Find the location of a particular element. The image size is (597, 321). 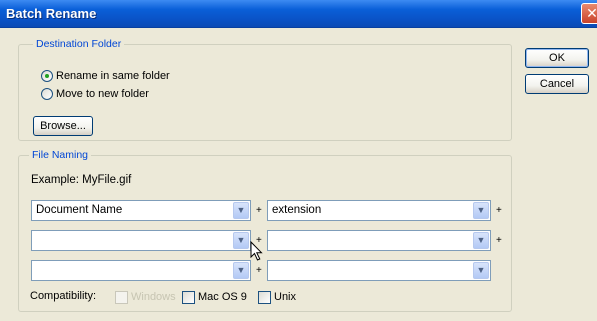

rename-same-folder-option: Rename in same folder is located at coordinates (105, 76).